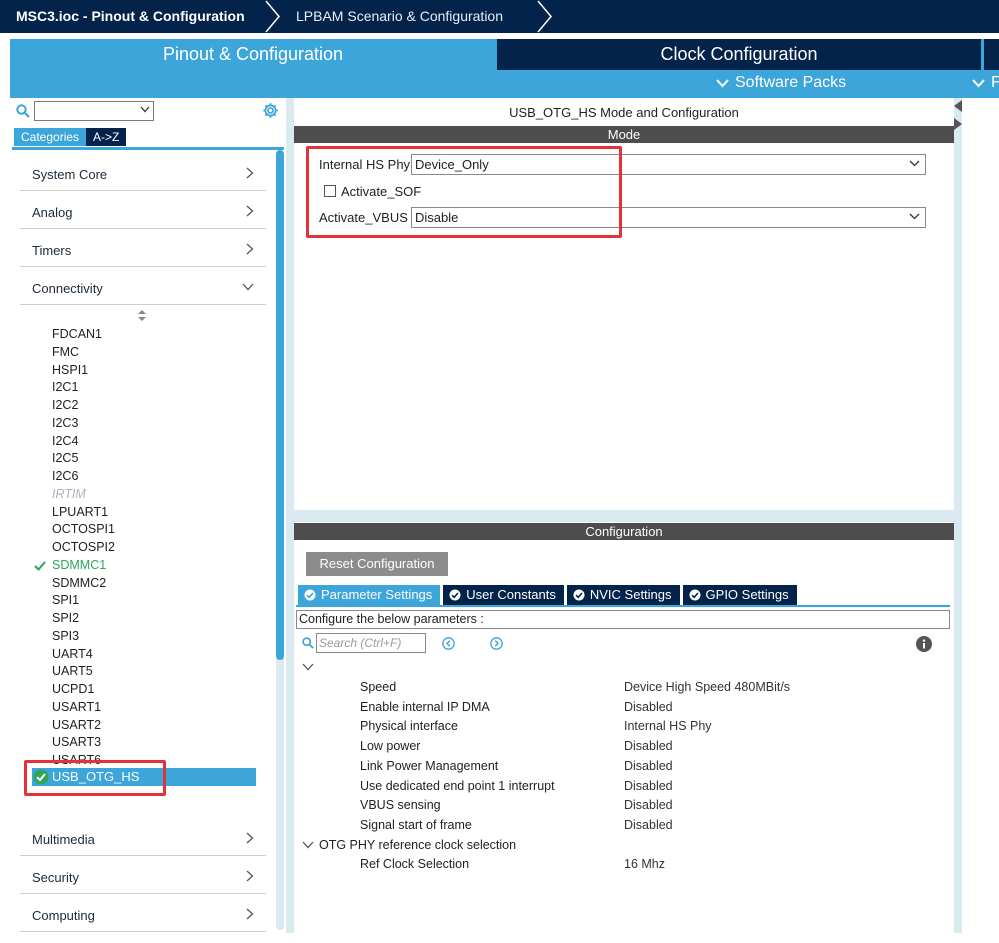  Describe the element at coordinates (65, 637) in the screenshot. I see `peripheral-item: SPI3` at that location.